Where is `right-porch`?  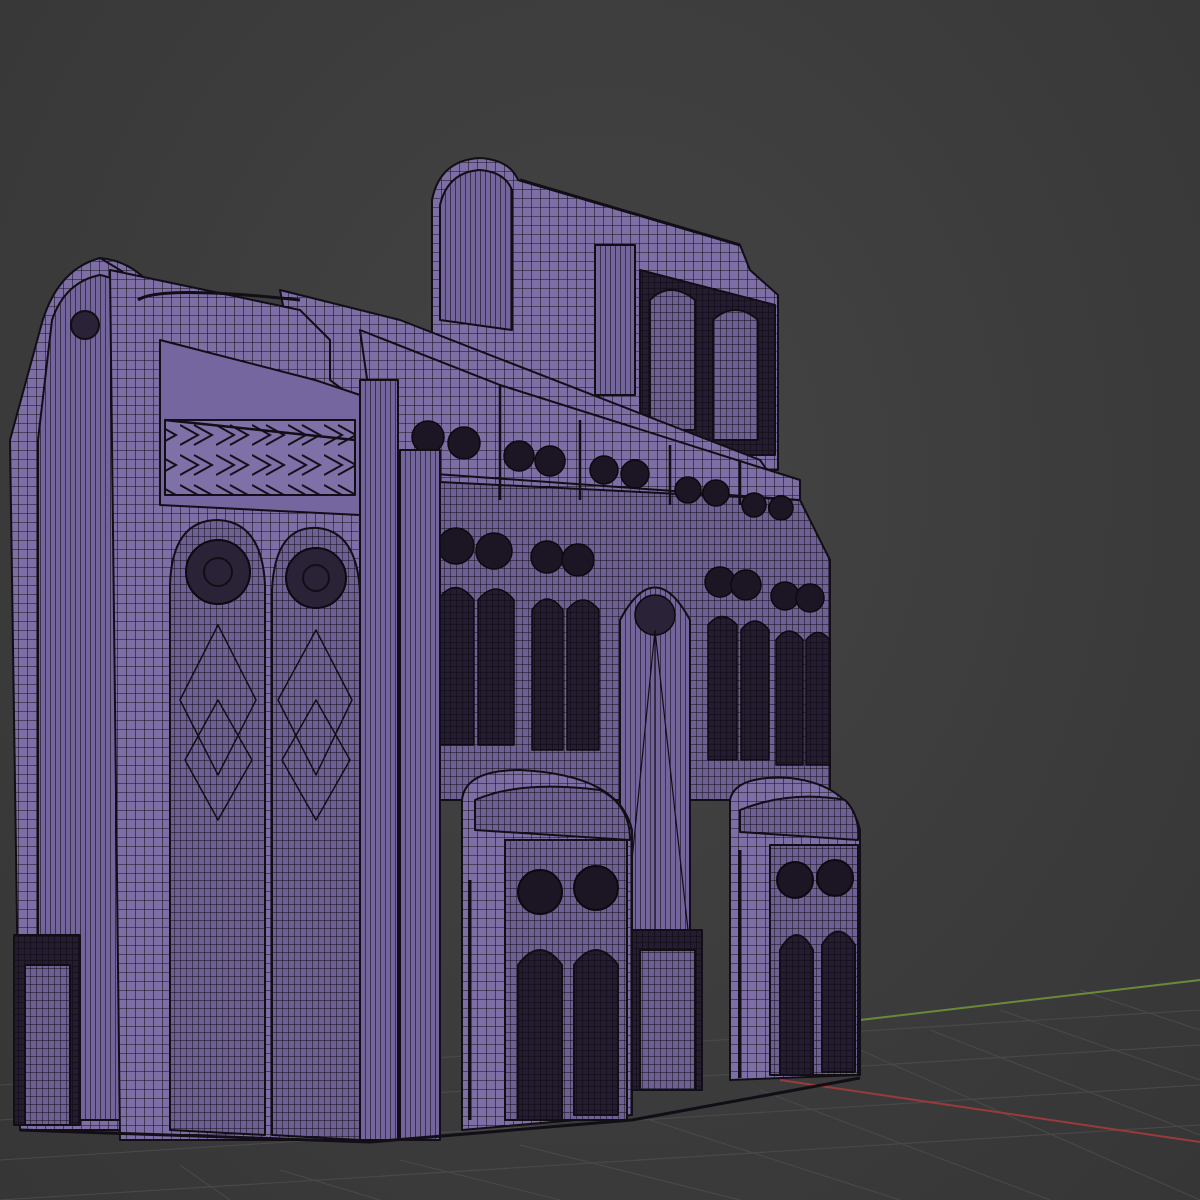
right-porch is located at coordinates (795, 928).